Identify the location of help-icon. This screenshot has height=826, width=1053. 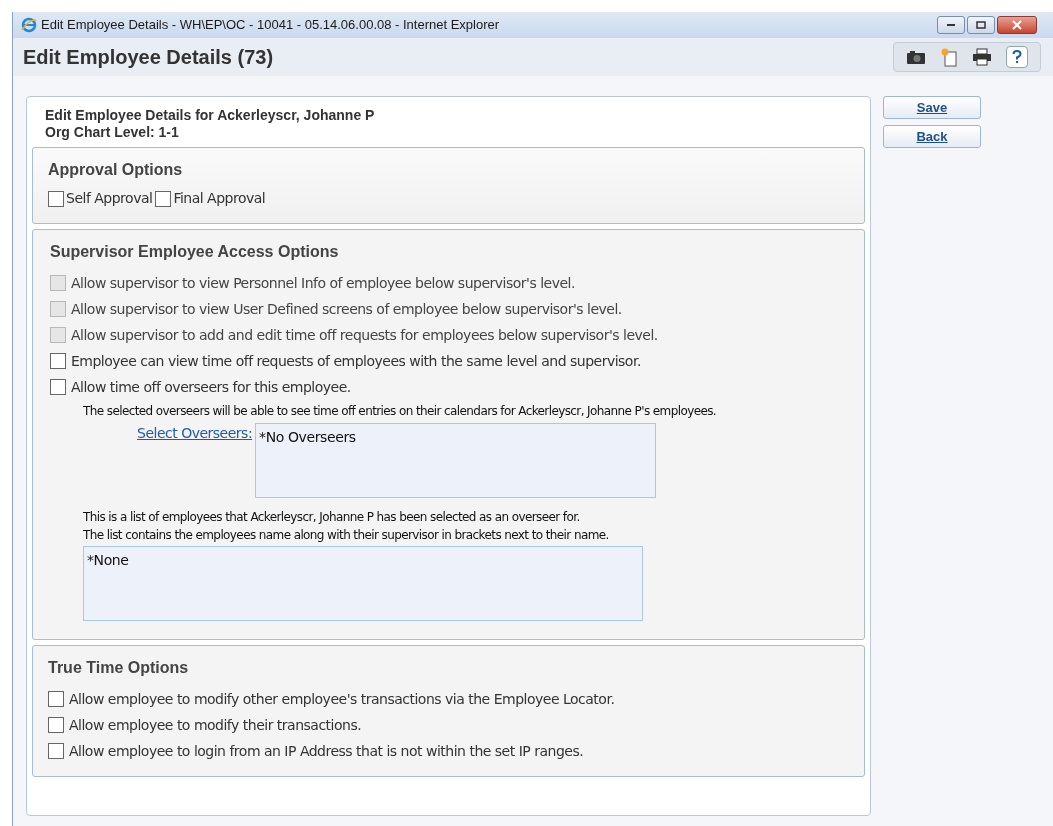
(1017, 57).